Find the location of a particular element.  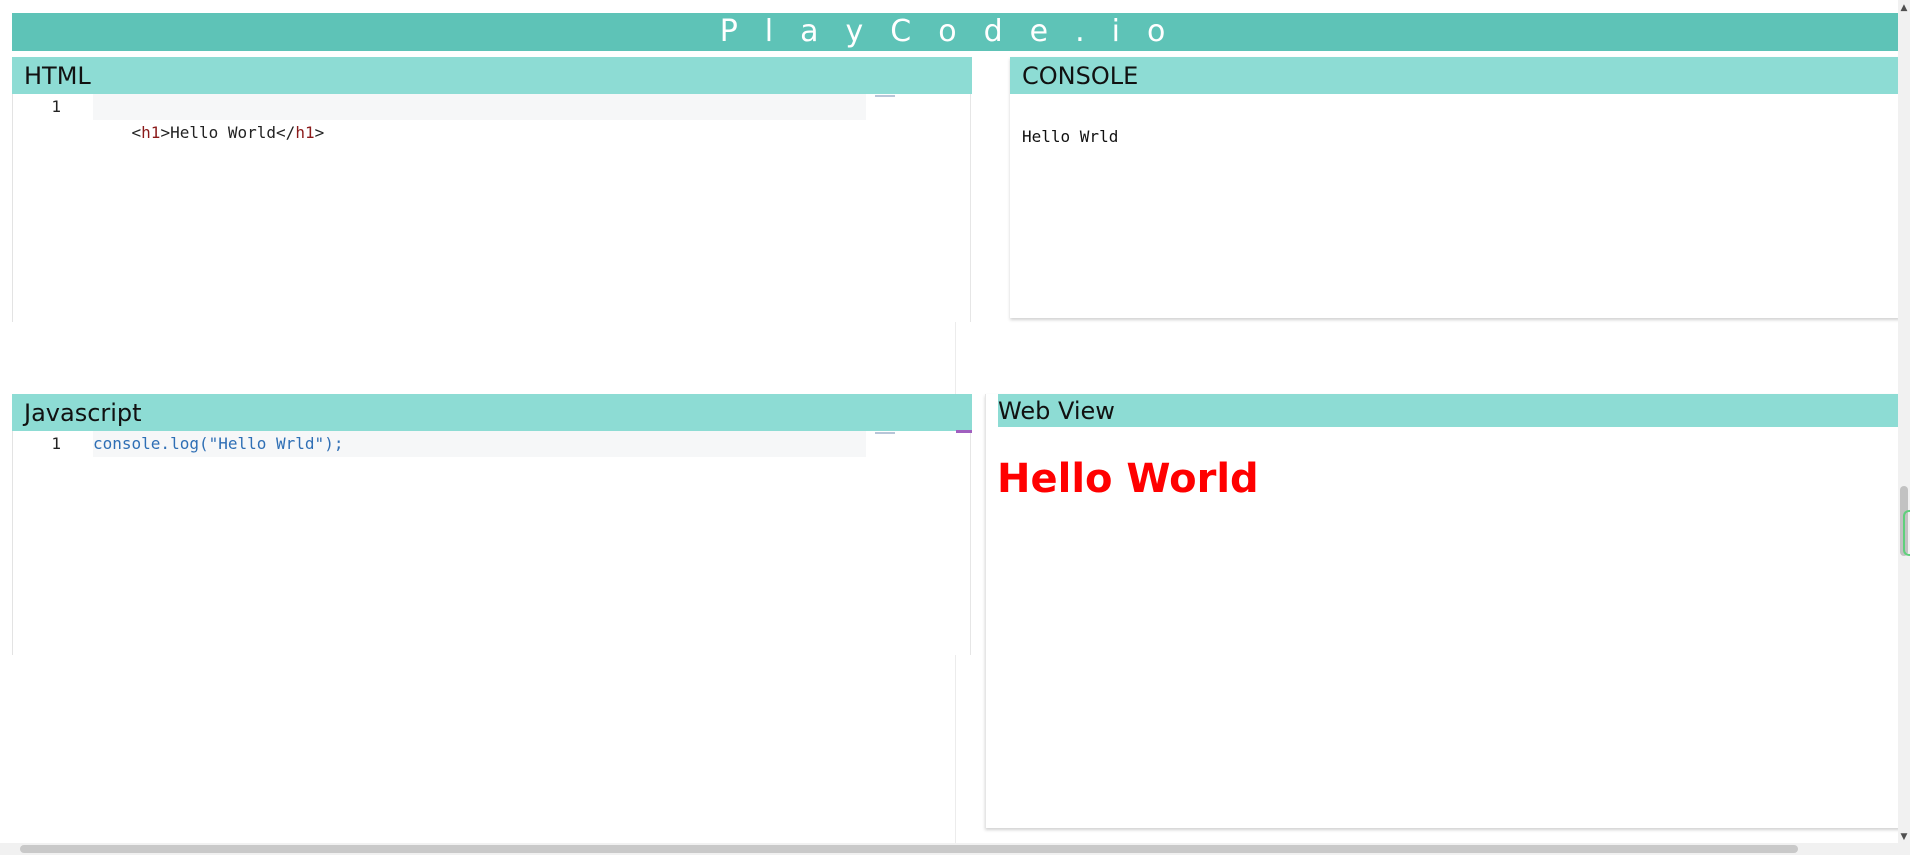

tag-bracket: < is located at coordinates (136, 132).